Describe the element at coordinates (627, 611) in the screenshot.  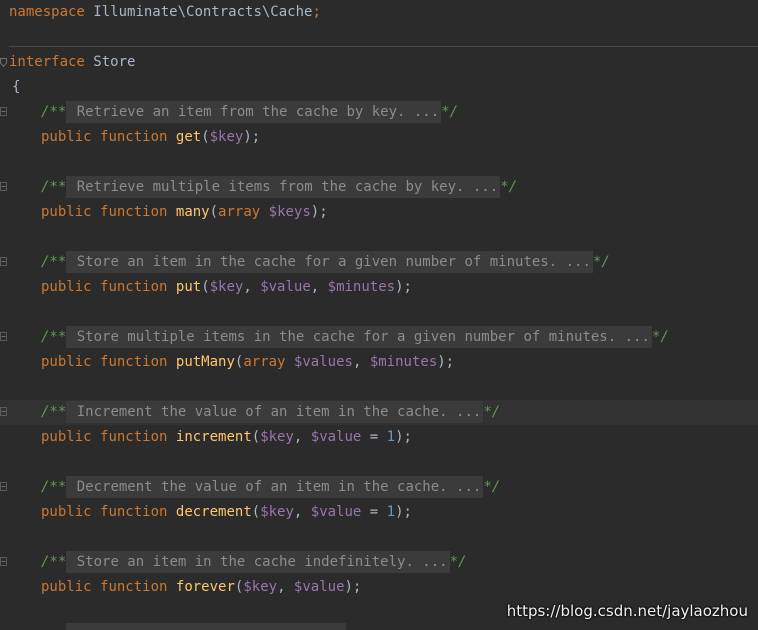
I see `watermark-text: https://blog.csdn.net/jaylaozhou` at that location.